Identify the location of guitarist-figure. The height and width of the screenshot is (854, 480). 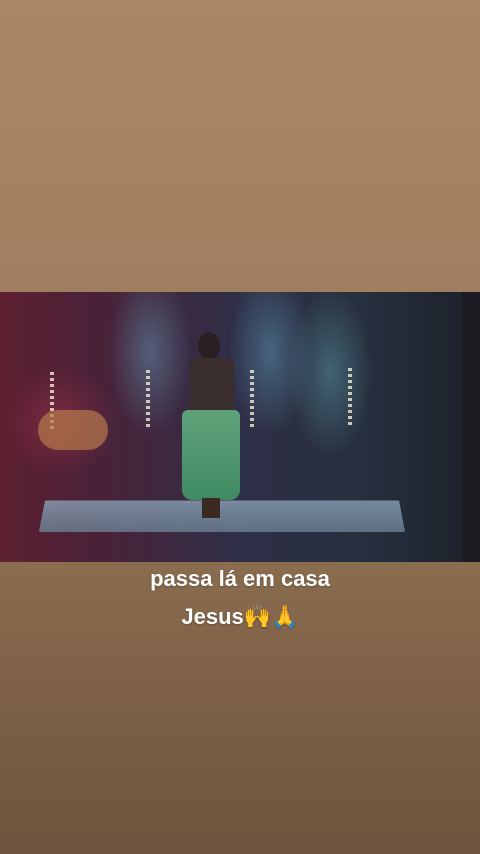
(73, 430).